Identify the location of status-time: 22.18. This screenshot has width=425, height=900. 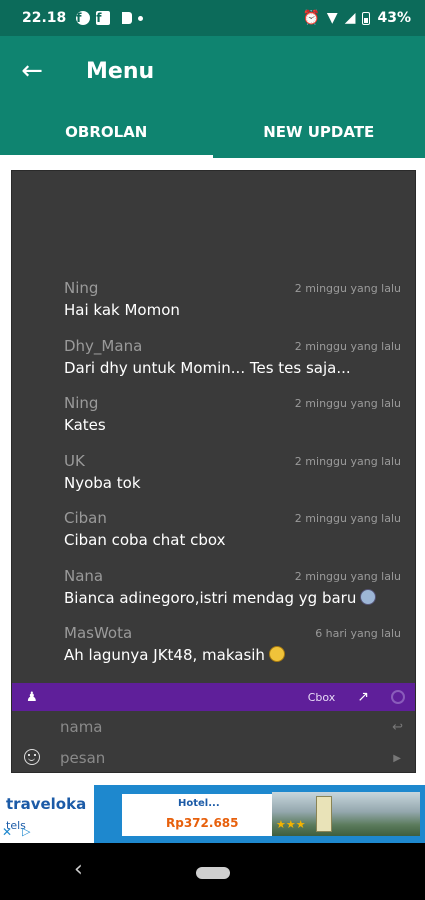
(44, 18).